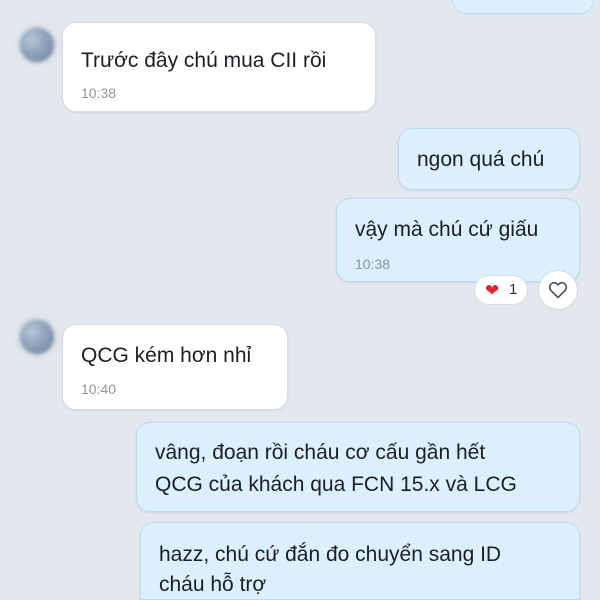  What do you see at coordinates (99, 389) in the screenshot?
I see `message-timestamp: 10:40` at bounding box center [99, 389].